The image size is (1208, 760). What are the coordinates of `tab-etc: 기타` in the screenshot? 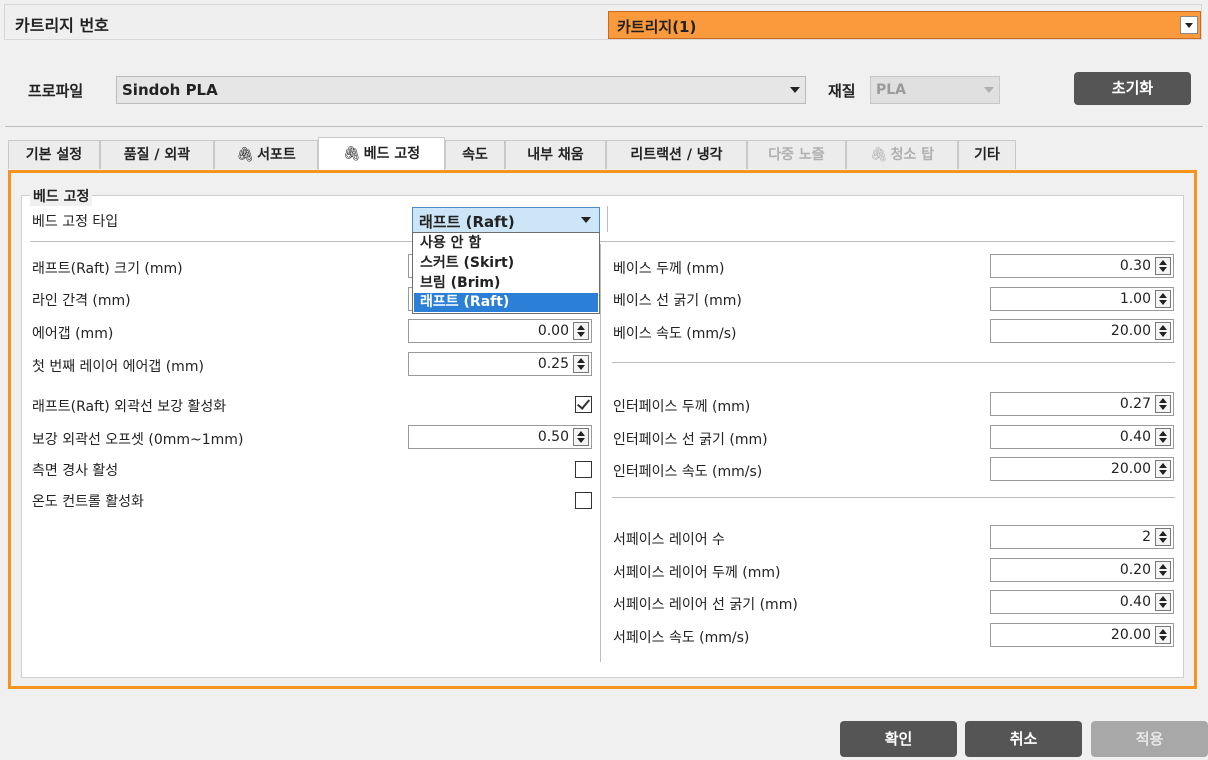 It's located at (987, 154).